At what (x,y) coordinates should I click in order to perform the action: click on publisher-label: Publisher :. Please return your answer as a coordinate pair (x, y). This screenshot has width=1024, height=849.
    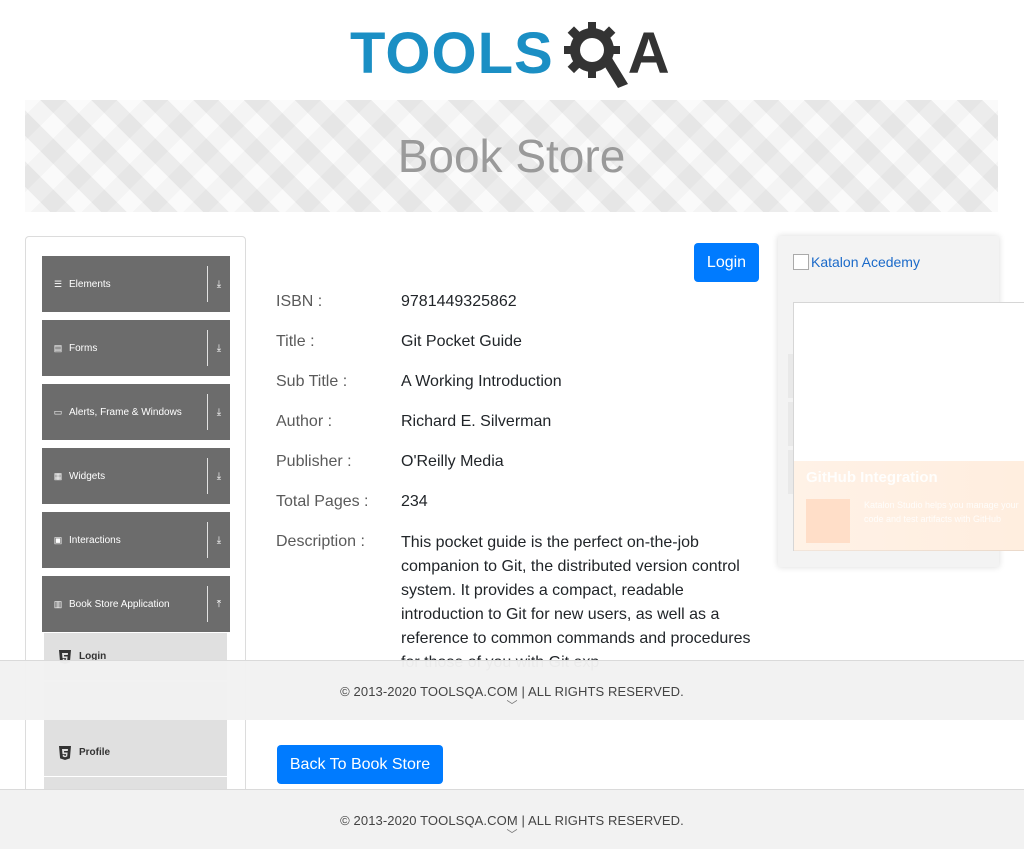
    Looking at the image, I should click on (314, 461).